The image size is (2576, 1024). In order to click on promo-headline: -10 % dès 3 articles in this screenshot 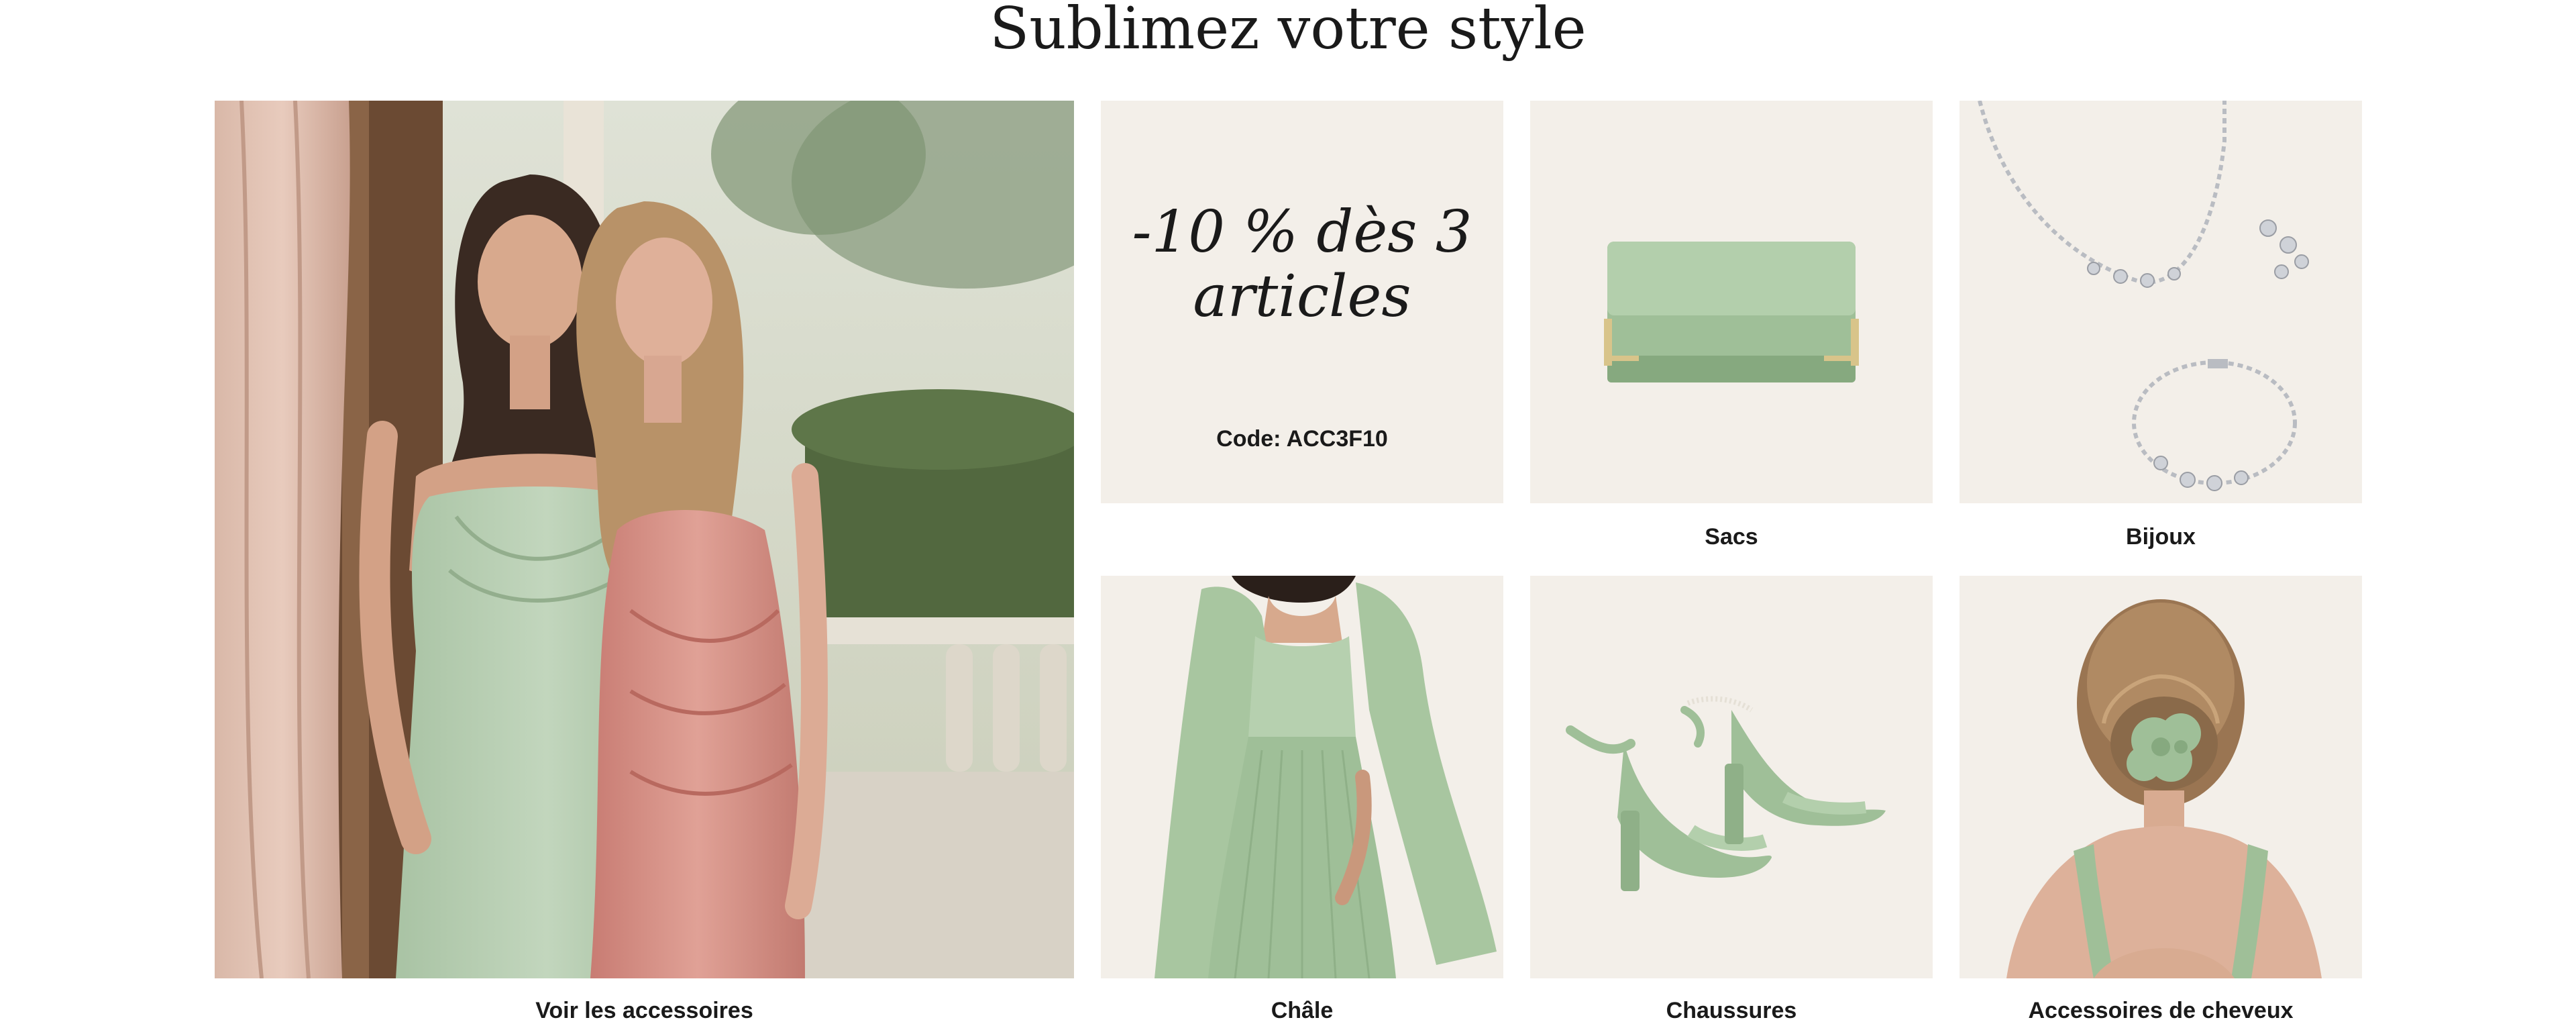, I will do `click(1302, 264)`.